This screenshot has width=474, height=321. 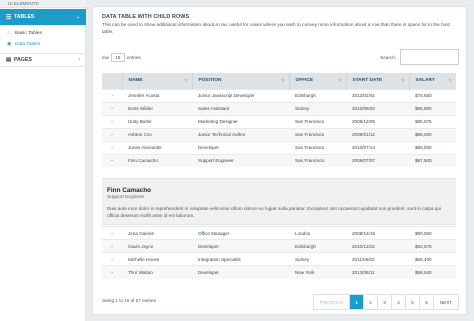 I want to click on cell-salary: $87,500, so click(x=432, y=160).